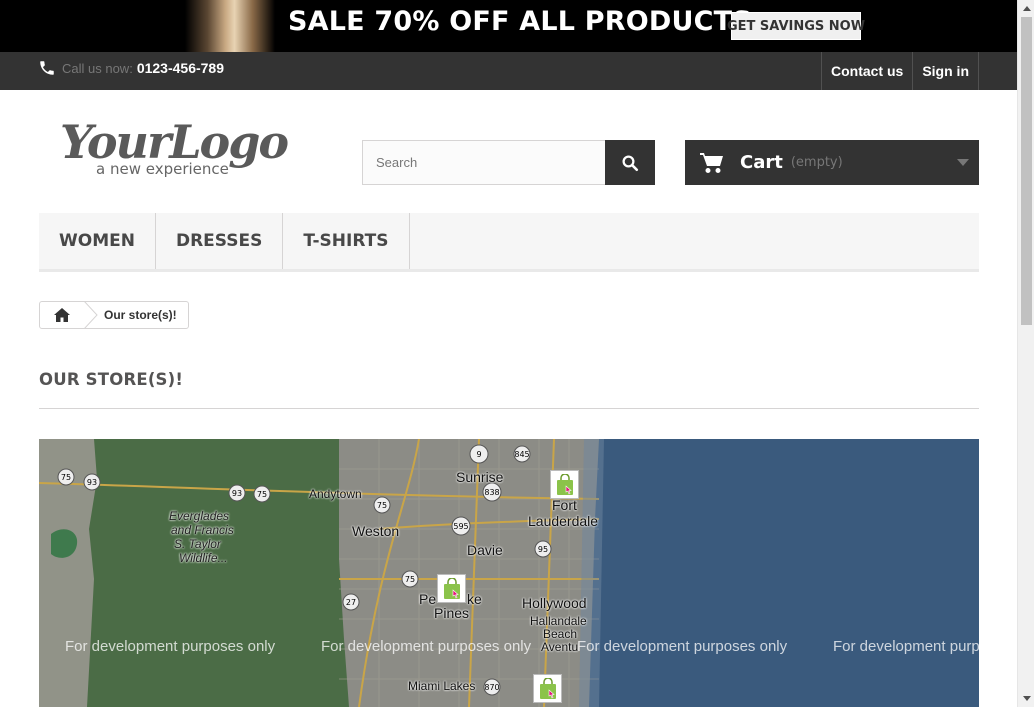 Image resolution: width=1034 pixels, height=707 pixels. I want to click on road-shield: 95, so click(543, 549).